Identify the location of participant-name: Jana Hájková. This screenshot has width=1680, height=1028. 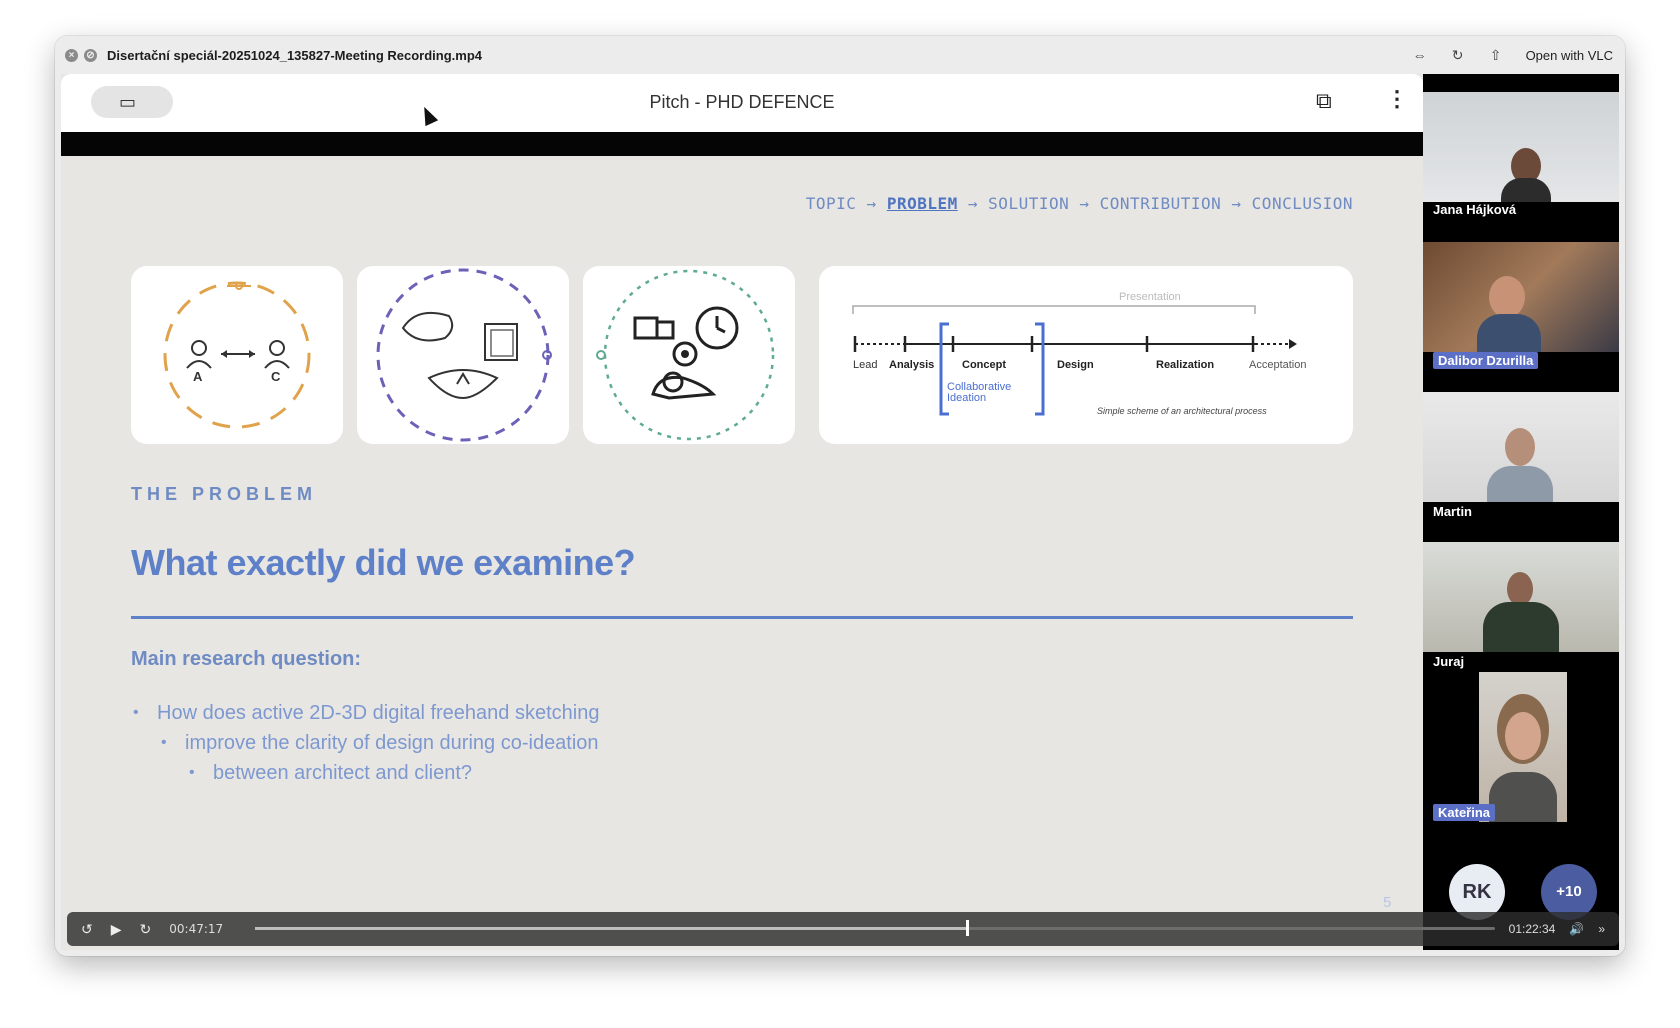
(1475, 209).